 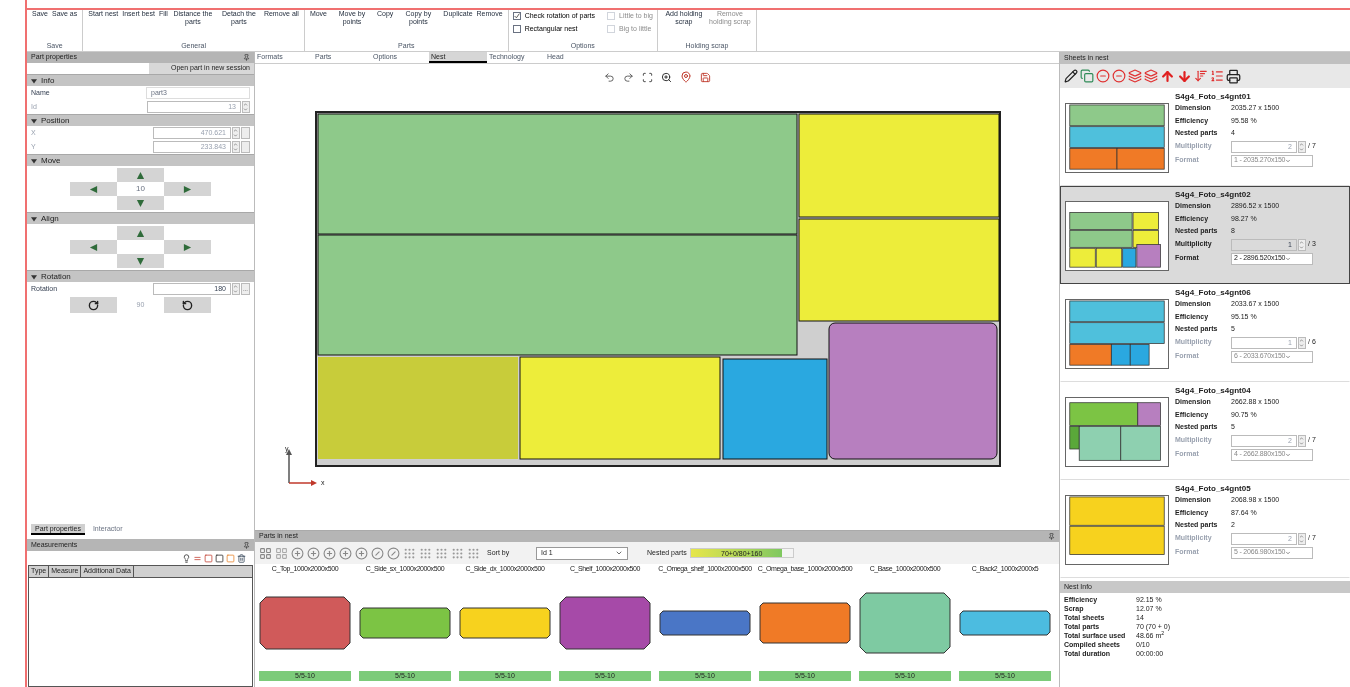 What do you see at coordinates (140, 120) in the screenshot?
I see `section-header: Position` at bounding box center [140, 120].